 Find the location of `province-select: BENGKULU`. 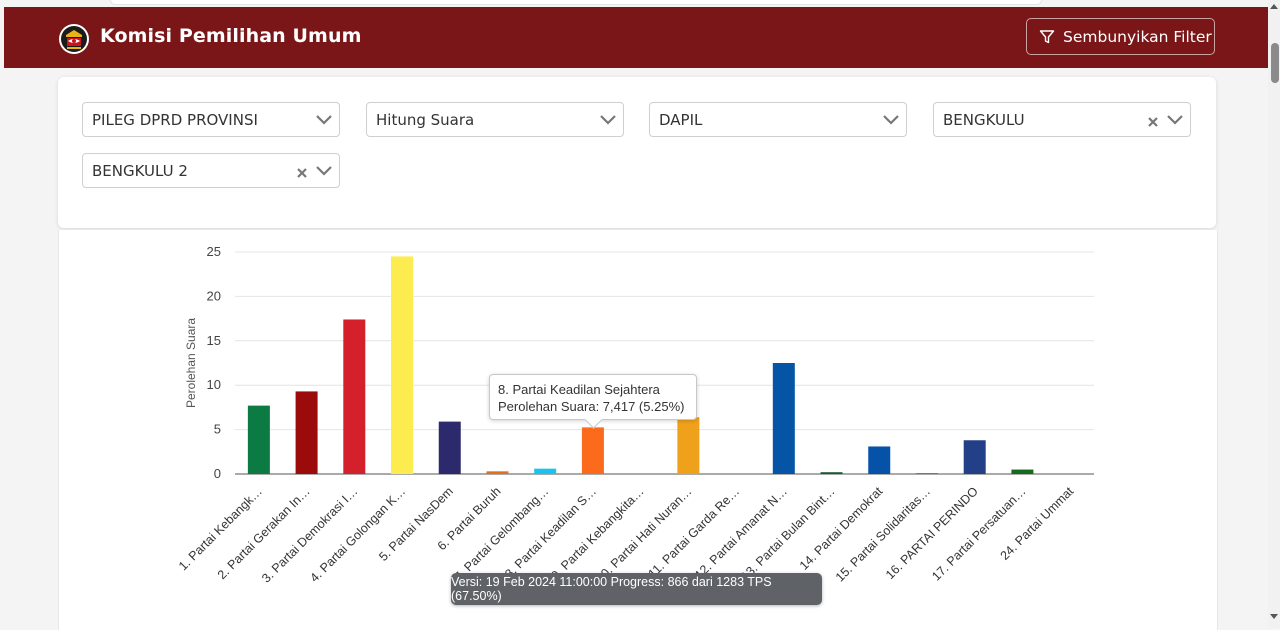

province-select: BENGKULU is located at coordinates (1062, 119).